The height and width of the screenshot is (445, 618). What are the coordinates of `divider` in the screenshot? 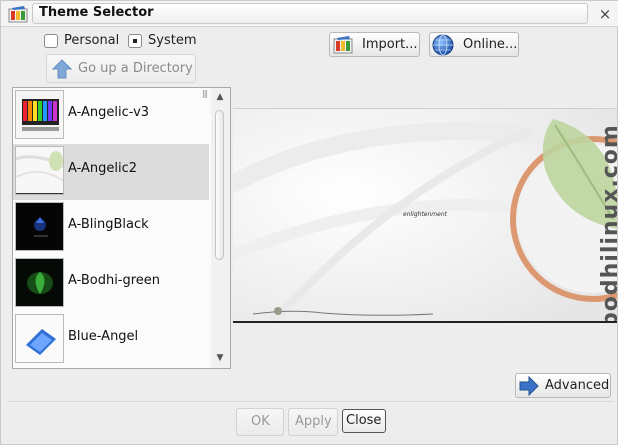 It's located at (310, 401).